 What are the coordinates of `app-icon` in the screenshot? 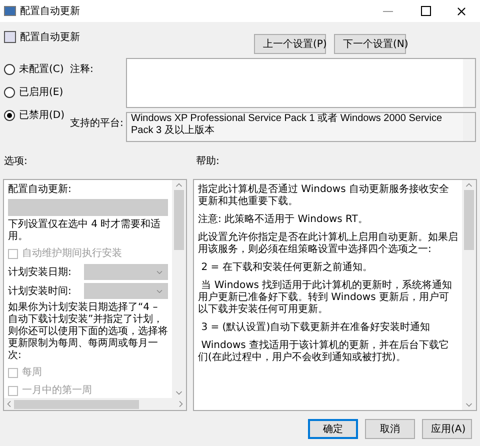 It's located at (10, 11).